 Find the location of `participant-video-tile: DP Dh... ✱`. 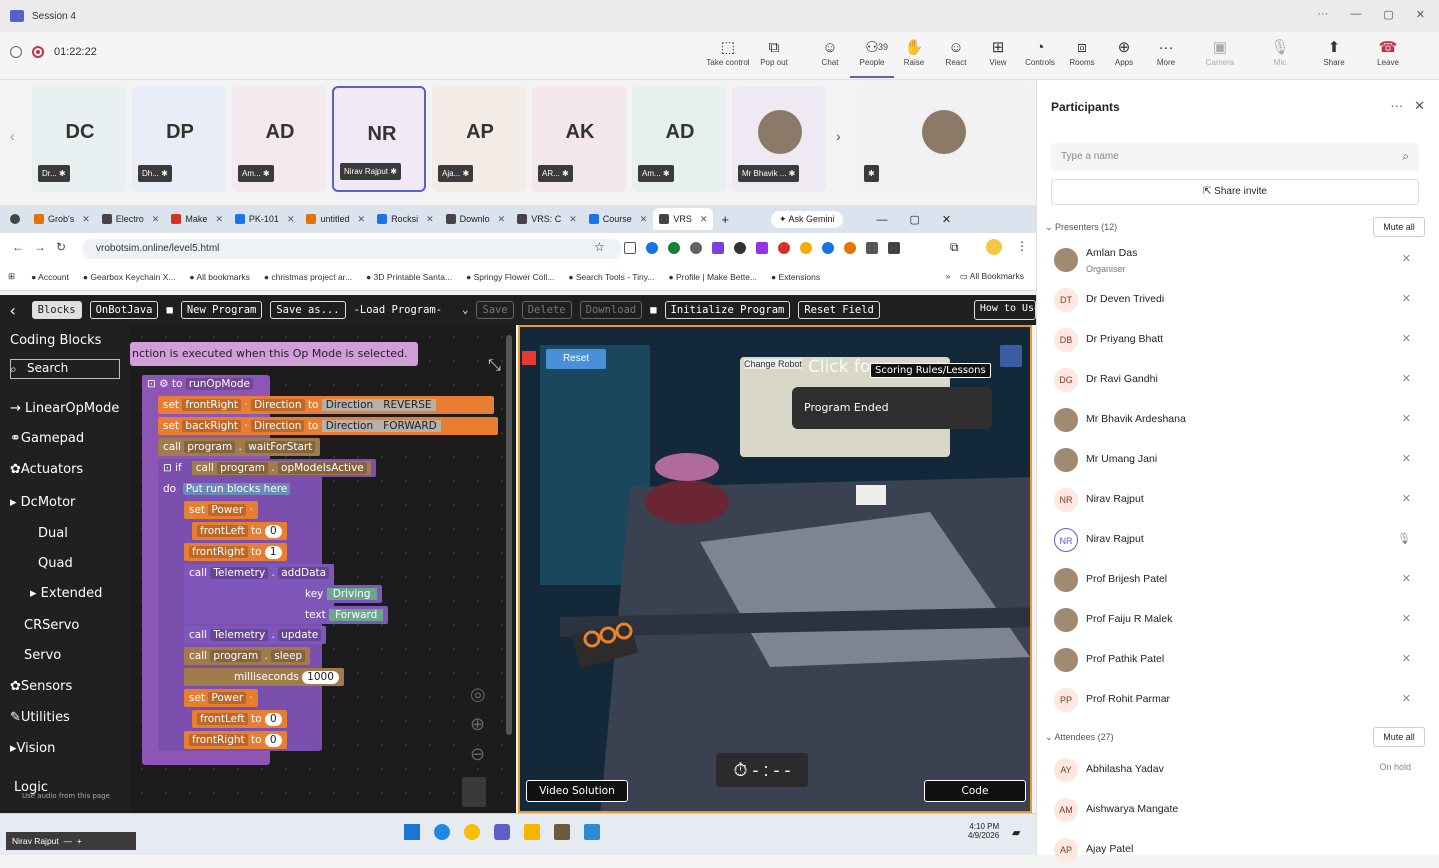

participant-video-tile: DP Dh... ✱ is located at coordinates (179, 139).